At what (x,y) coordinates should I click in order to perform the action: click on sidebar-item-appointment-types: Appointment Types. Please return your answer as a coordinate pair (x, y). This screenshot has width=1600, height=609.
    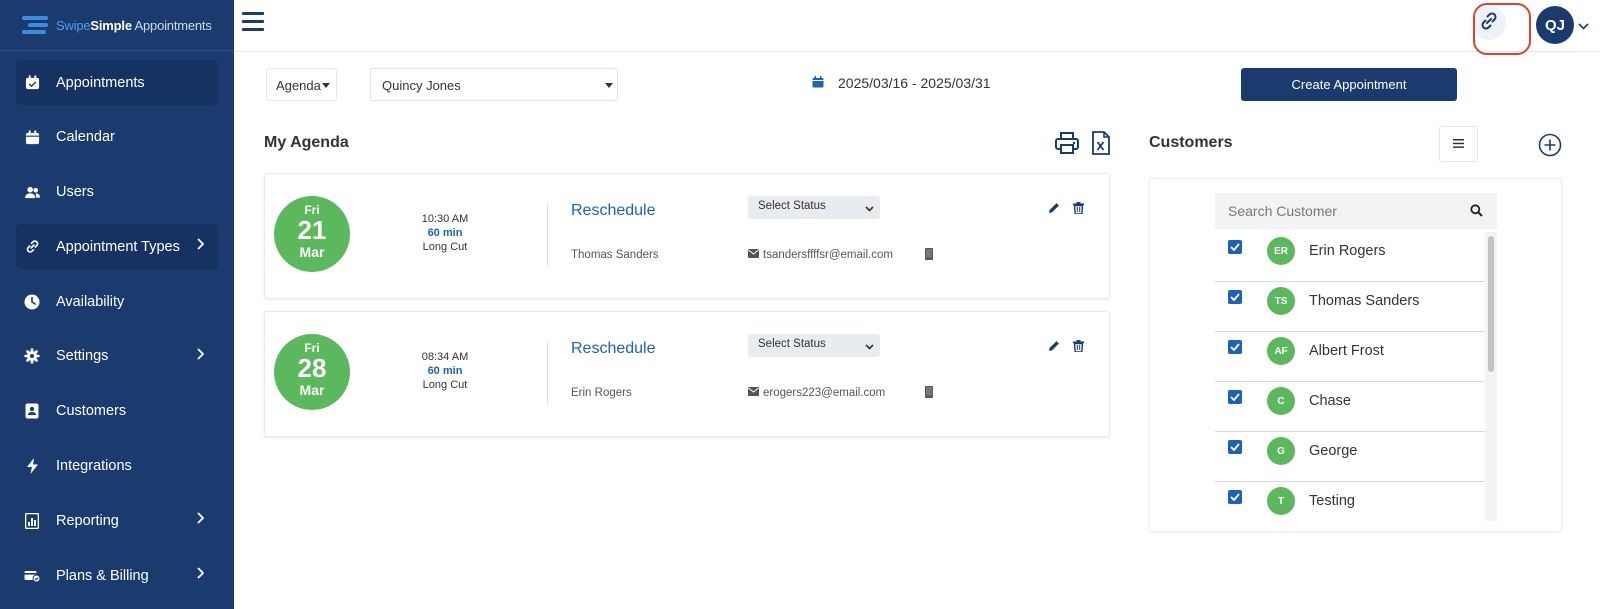
    Looking at the image, I should click on (117, 247).